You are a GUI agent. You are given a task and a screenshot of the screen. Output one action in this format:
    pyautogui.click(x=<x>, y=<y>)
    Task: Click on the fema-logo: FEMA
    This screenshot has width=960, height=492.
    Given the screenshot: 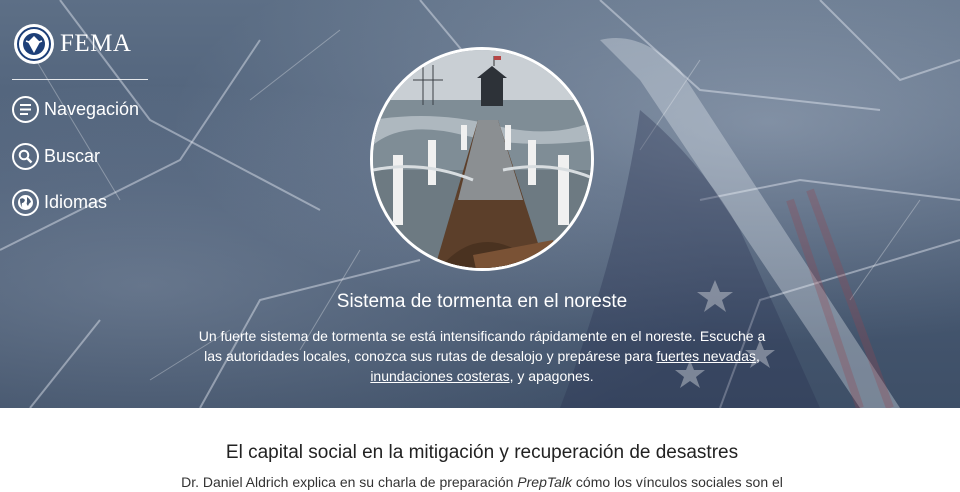 What is the action you would take?
    pyautogui.click(x=72, y=44)
    